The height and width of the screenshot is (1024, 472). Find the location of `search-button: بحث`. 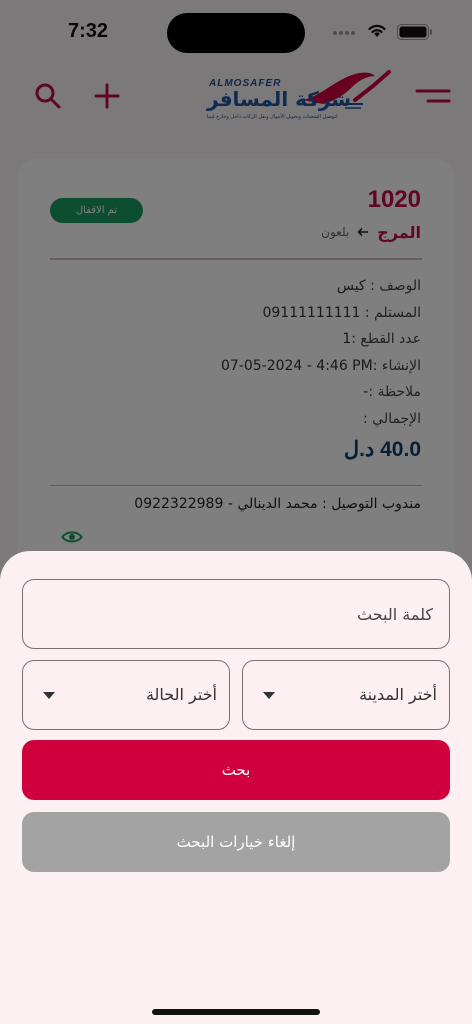

search-button: بحث is located at coordinates (236, 770).